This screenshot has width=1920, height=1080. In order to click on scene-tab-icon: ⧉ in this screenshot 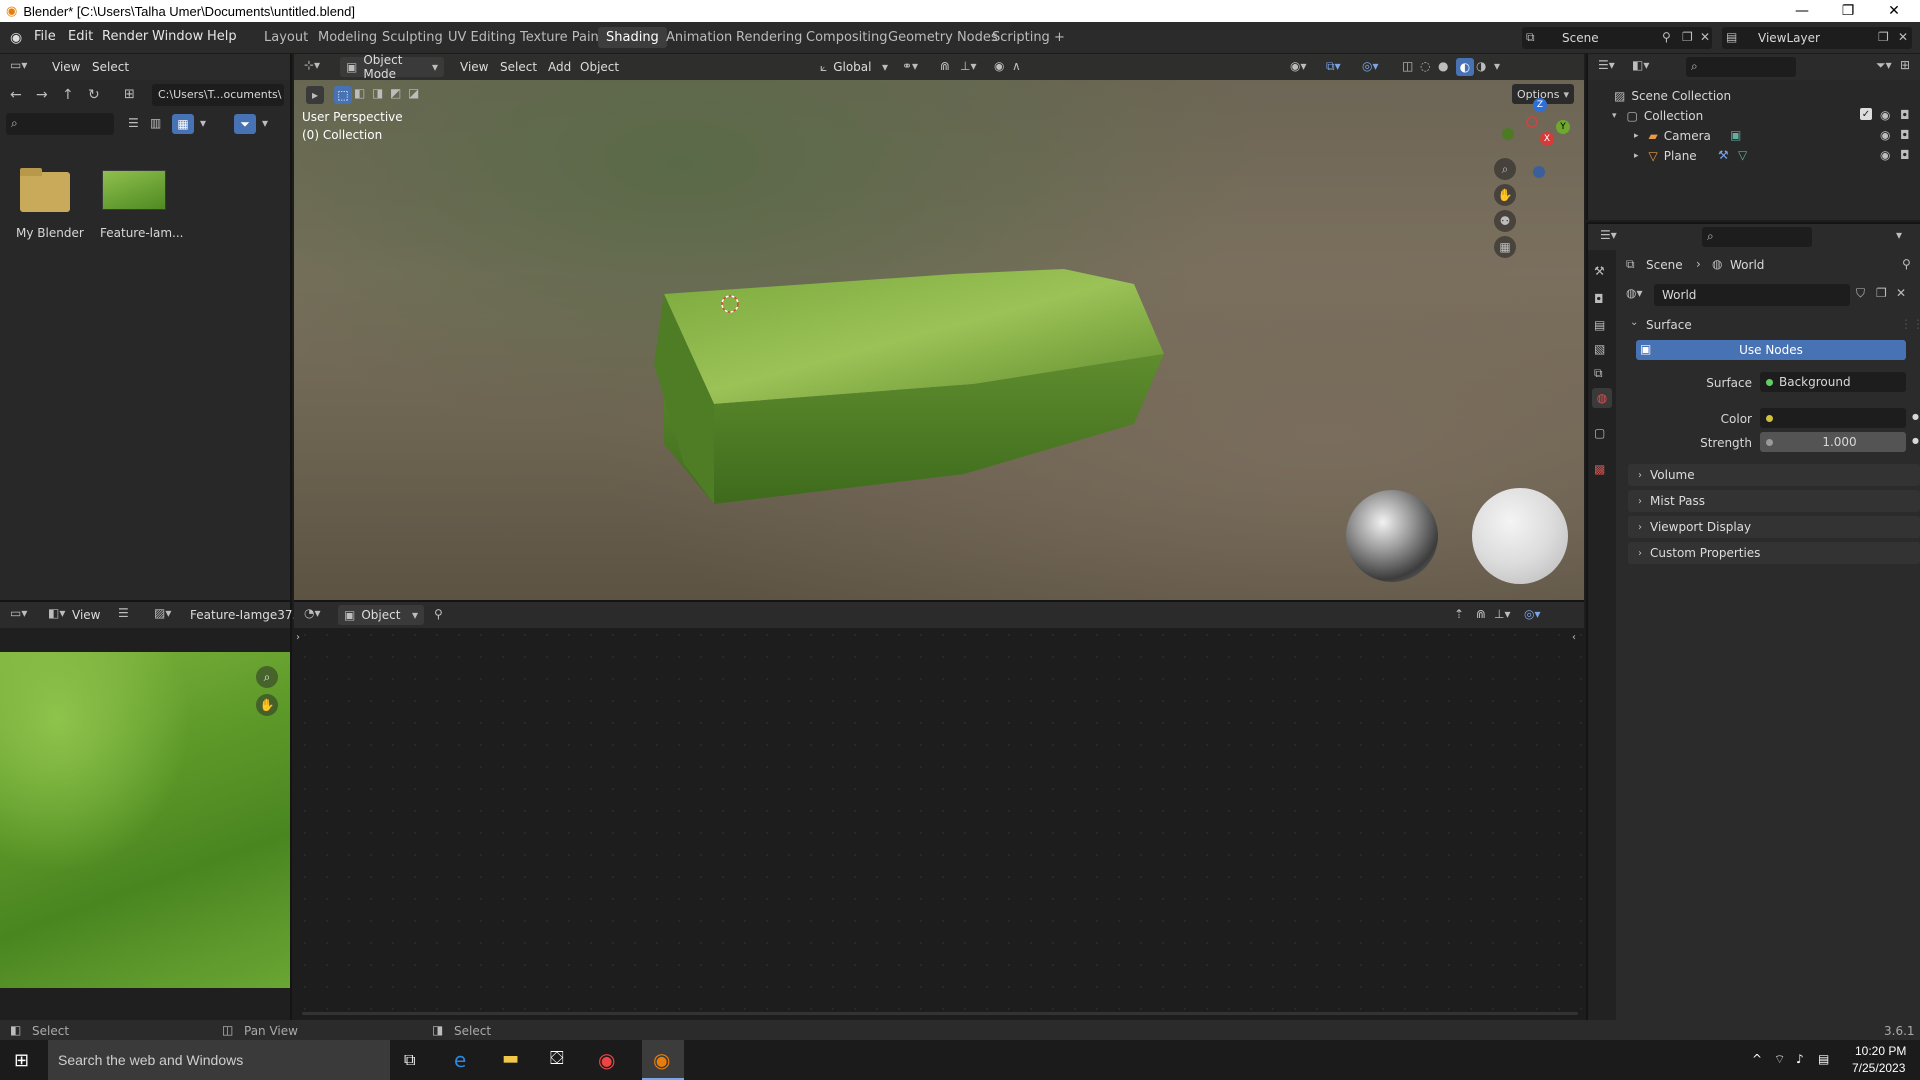, I will do `click(1598, 373)`.